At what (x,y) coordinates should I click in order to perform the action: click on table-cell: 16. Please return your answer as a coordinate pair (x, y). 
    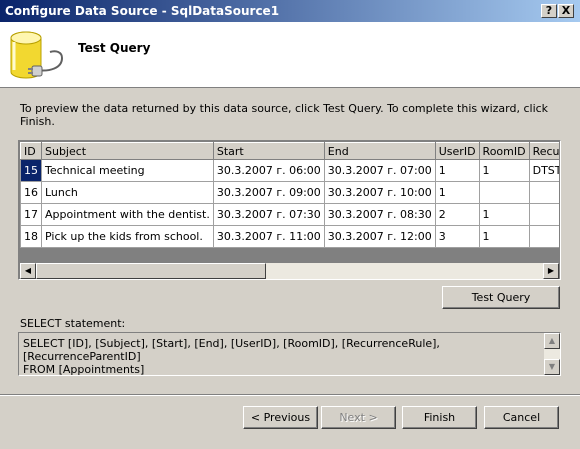
    Looking at the image, I should click on (31, 192).